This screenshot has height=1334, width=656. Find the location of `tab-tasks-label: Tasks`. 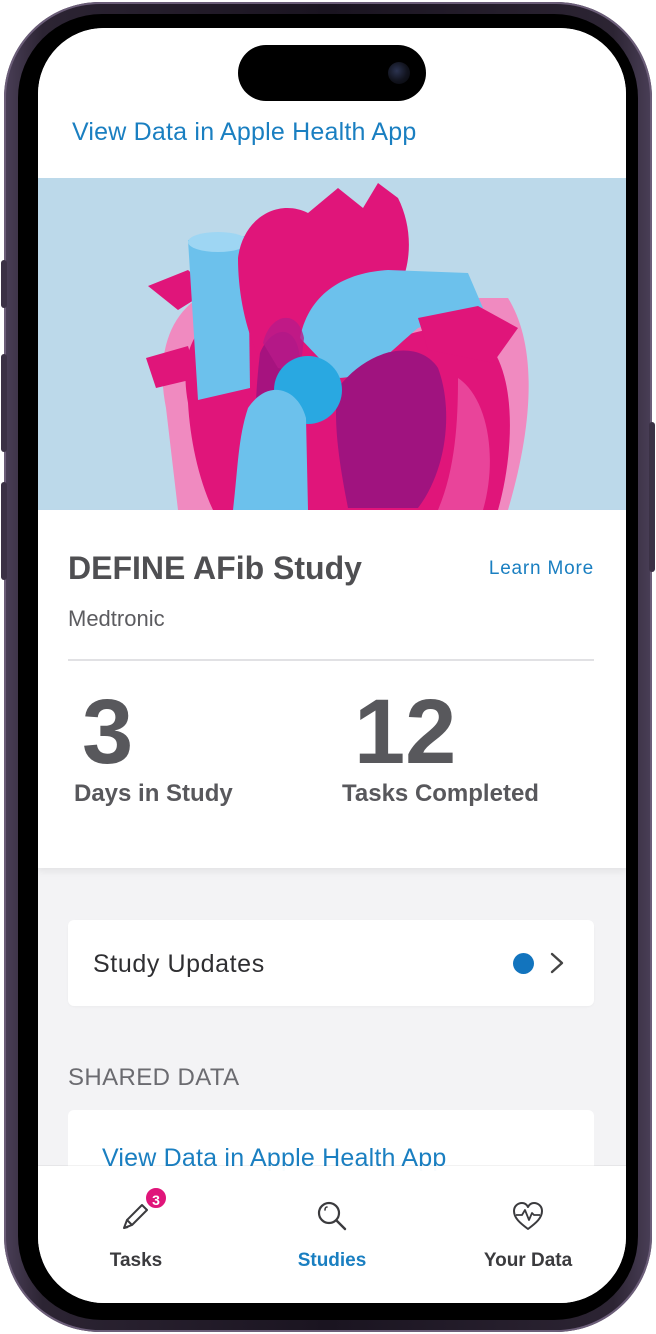

tab-tasks-label: Tasks is located at coordinates (136, 1260).